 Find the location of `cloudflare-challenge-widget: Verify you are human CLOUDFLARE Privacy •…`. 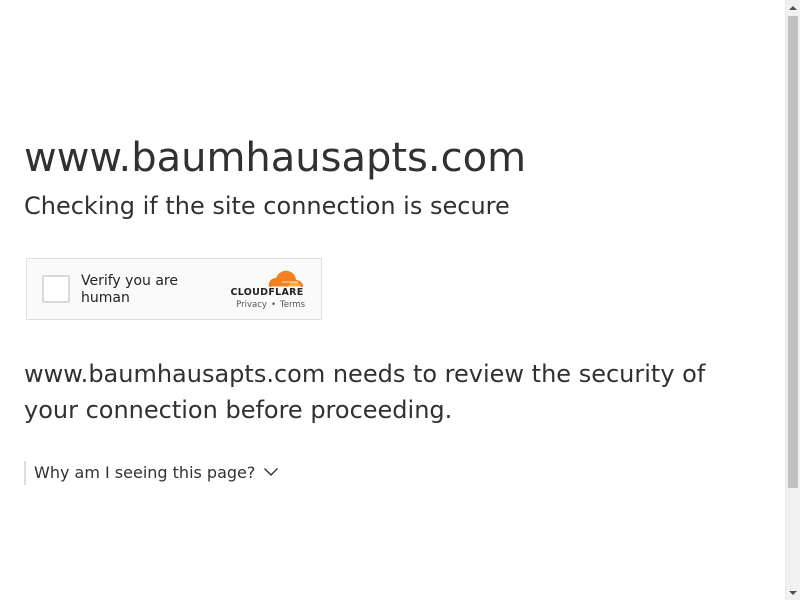

cloudflare-challenge-widget: Verify you are human CLOUDFLARE Privacy •… is located at coordinates (174, 289).